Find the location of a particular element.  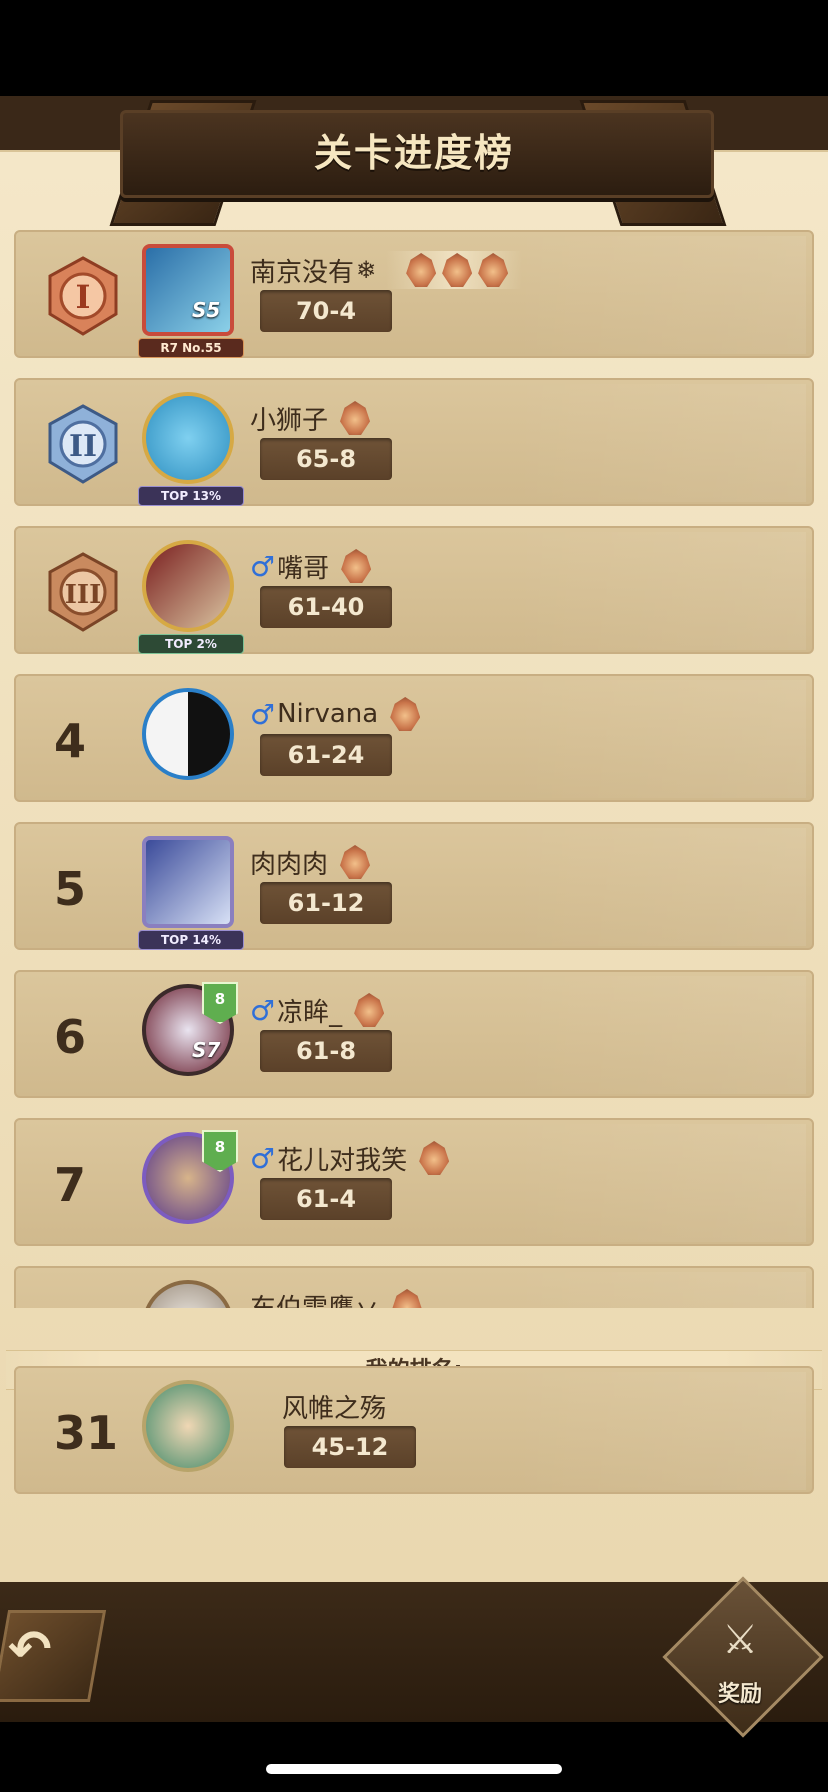

player-name: 肉肉肉 is located at coordinates (289, 864).